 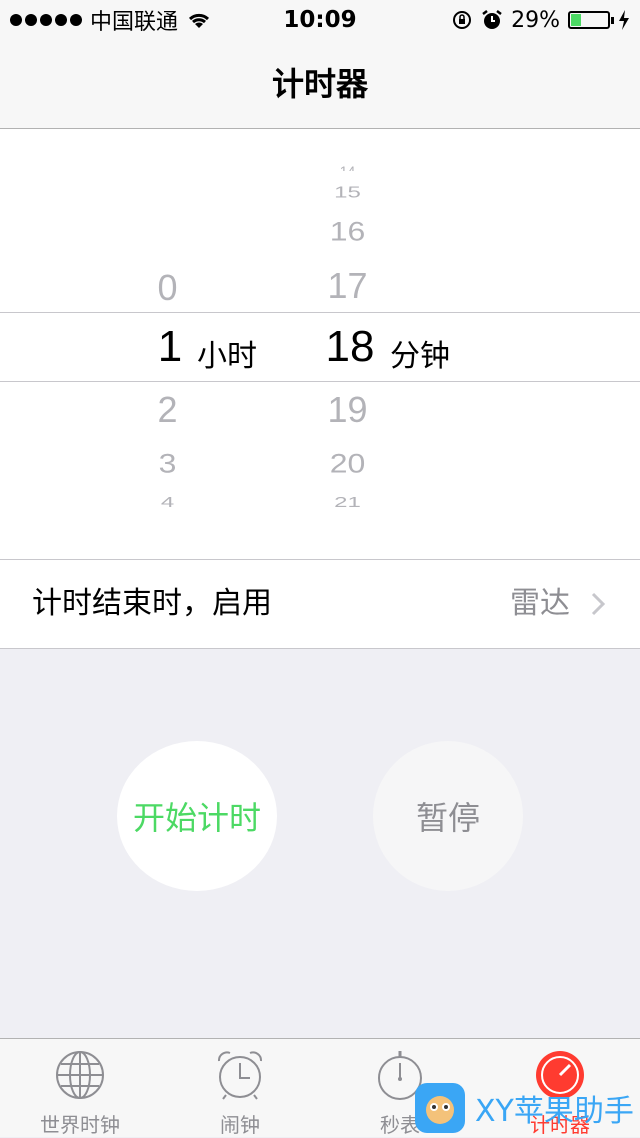 I want to click on chevron-right-icon, so click(x=598, y=604).